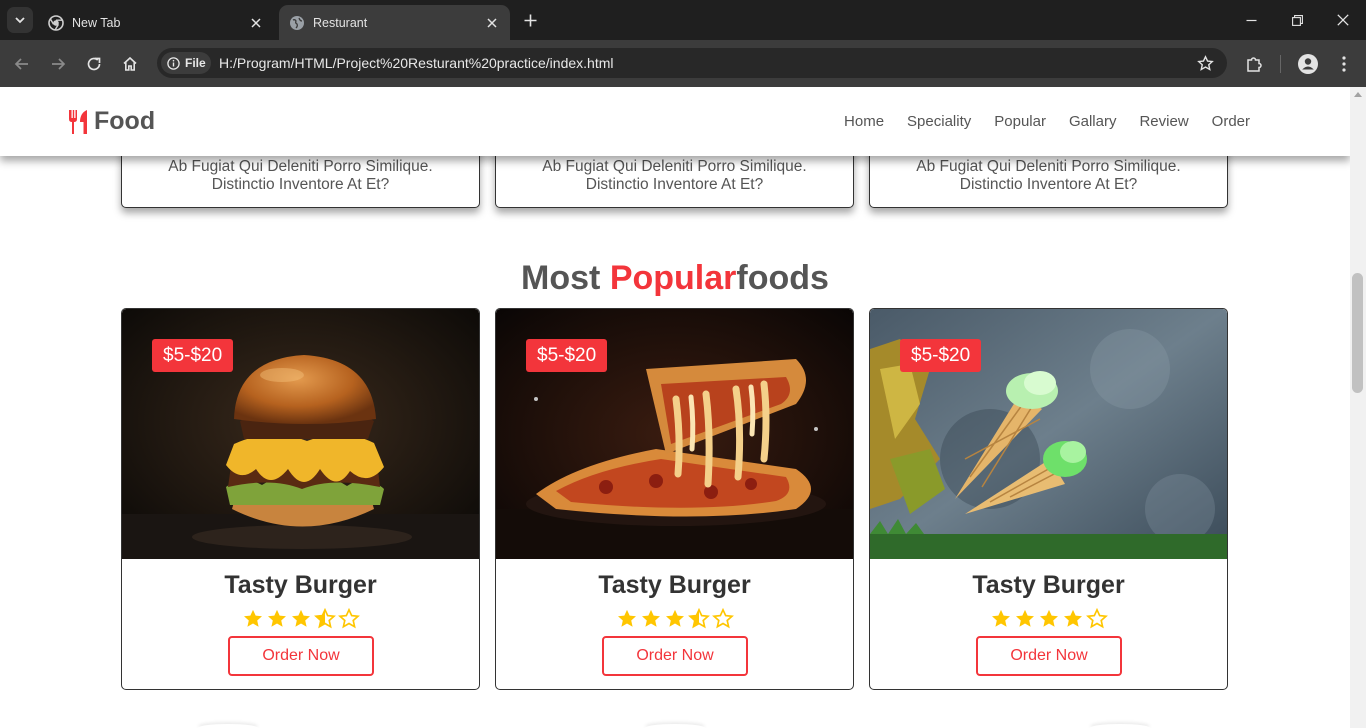 The height and width of the screenshot is (728, 1366). I want to click on new-tab-button, so click(530, 20).